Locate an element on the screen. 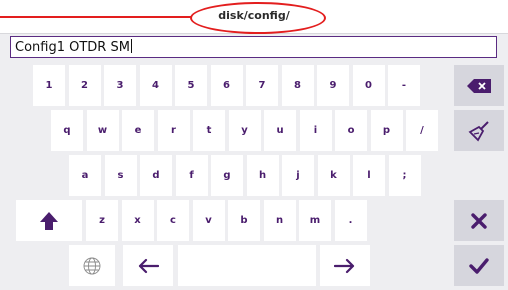  key-;: ; is located at coordinates (404, 175).